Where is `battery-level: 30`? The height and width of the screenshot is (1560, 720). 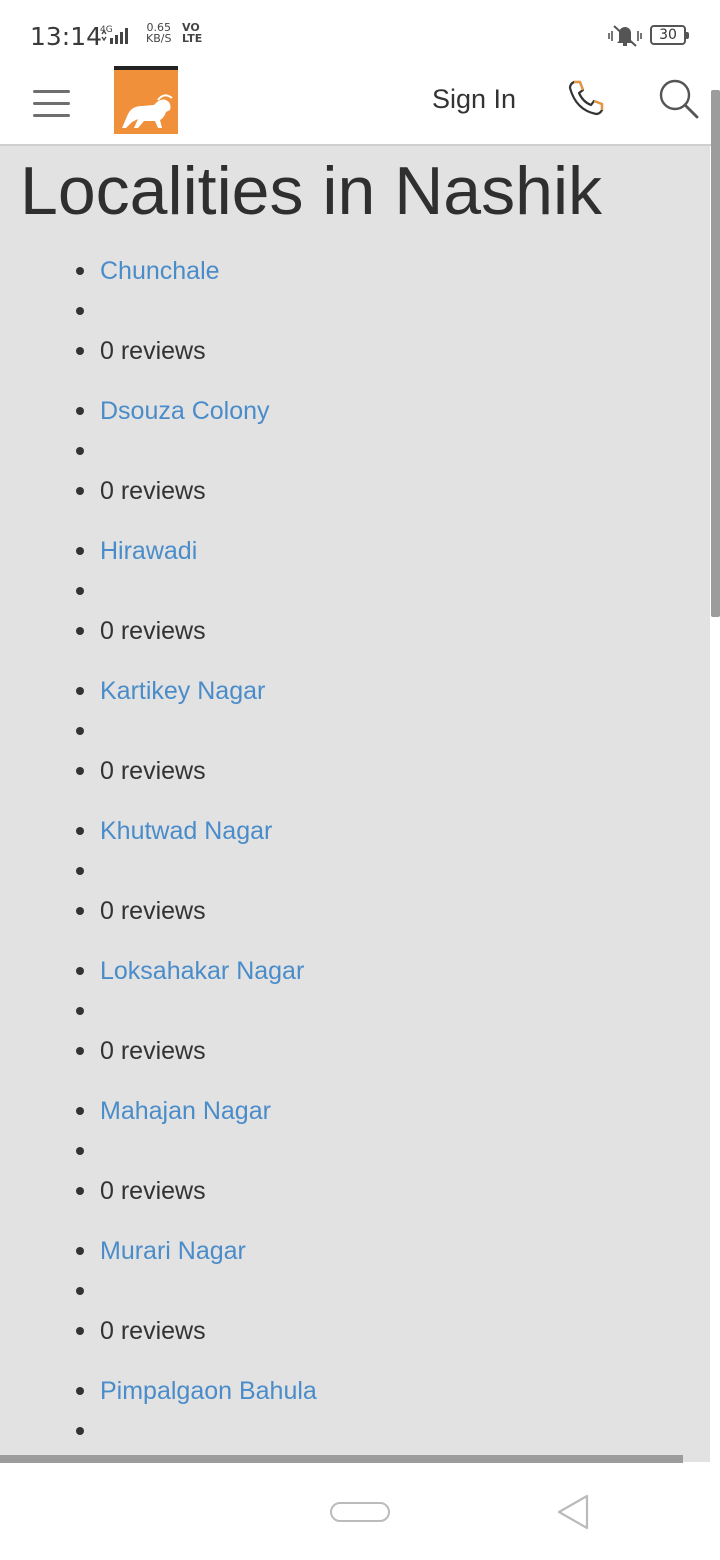
battery-level: 30 is located at coordinates (668, 35).